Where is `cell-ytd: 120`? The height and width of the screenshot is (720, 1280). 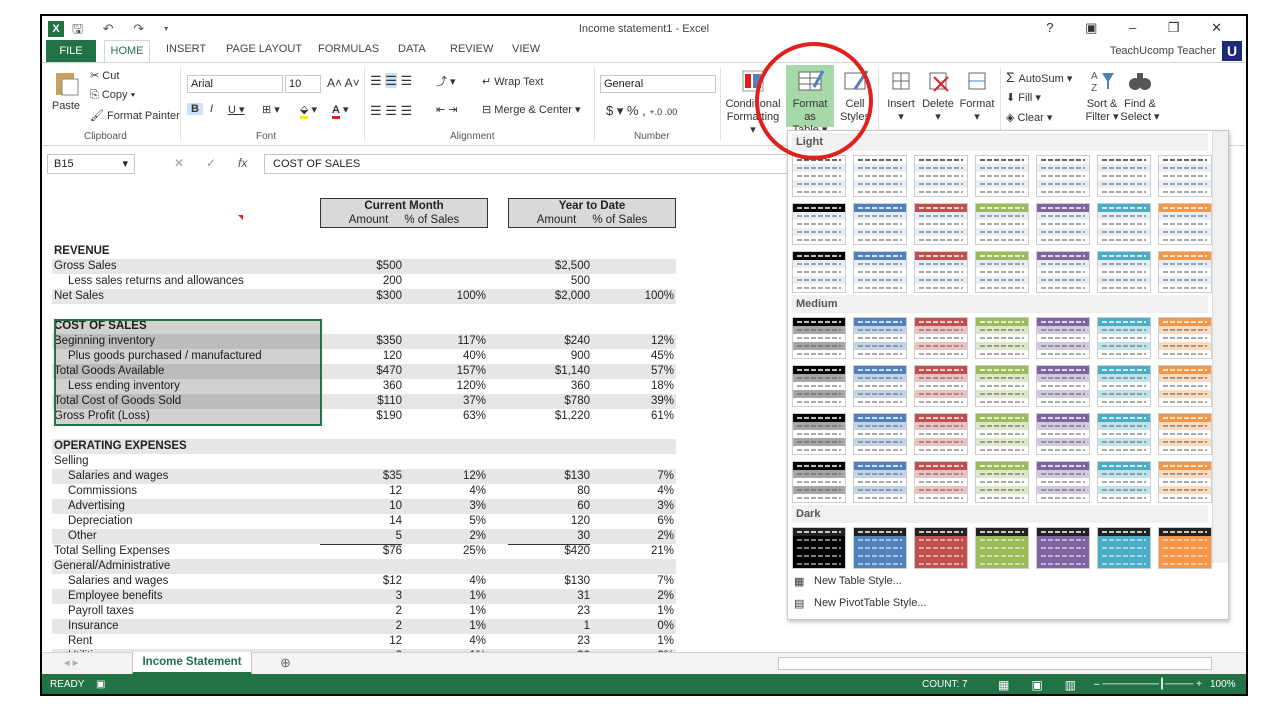 cell-ytd: 120 is located at coordinates (549, 521).